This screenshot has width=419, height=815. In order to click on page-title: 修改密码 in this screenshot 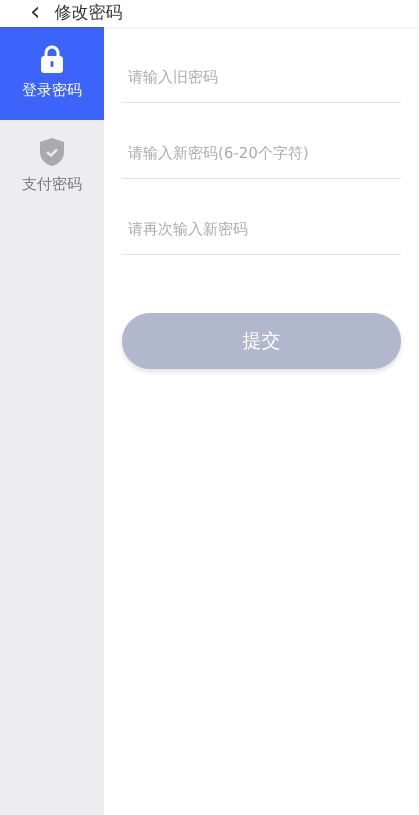, I will do `click(88, 13)`.